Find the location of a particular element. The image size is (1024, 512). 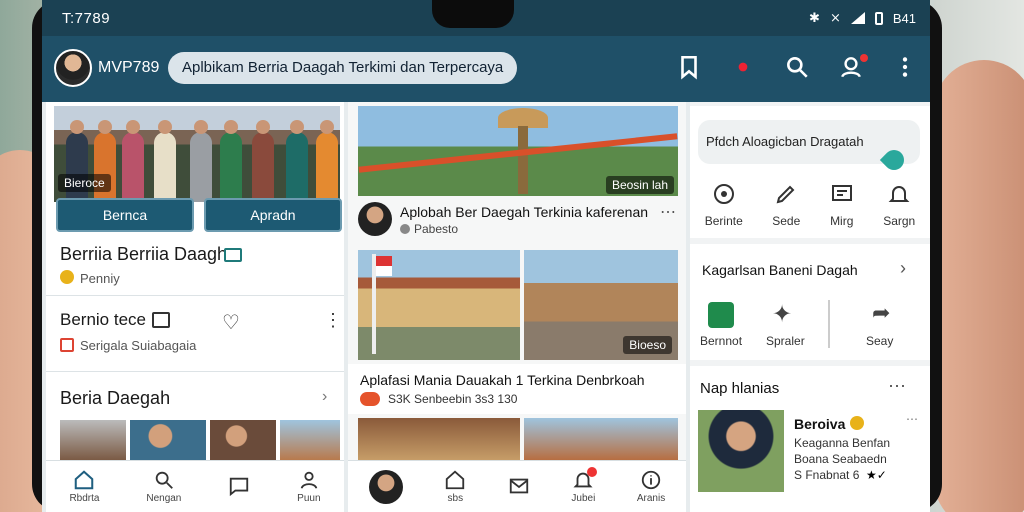

nav-profile: Puun is located at coordinates (309, 486).